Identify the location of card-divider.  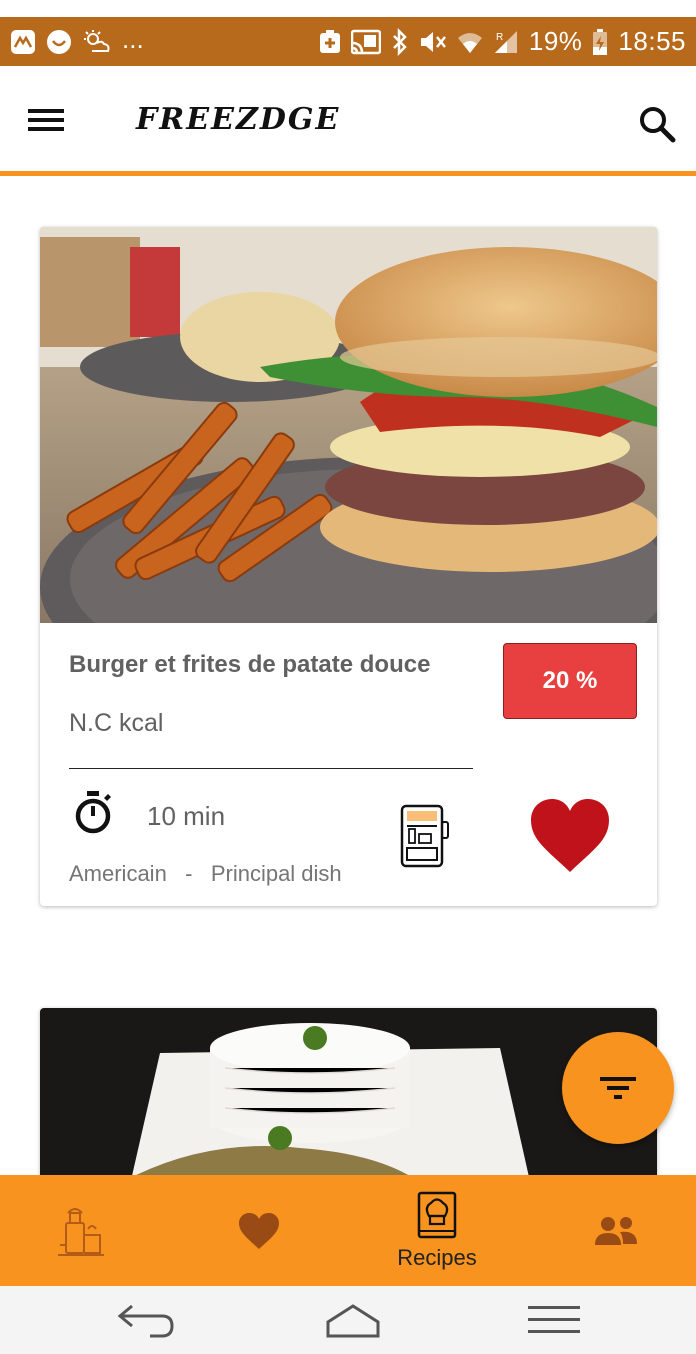
(271, 768).